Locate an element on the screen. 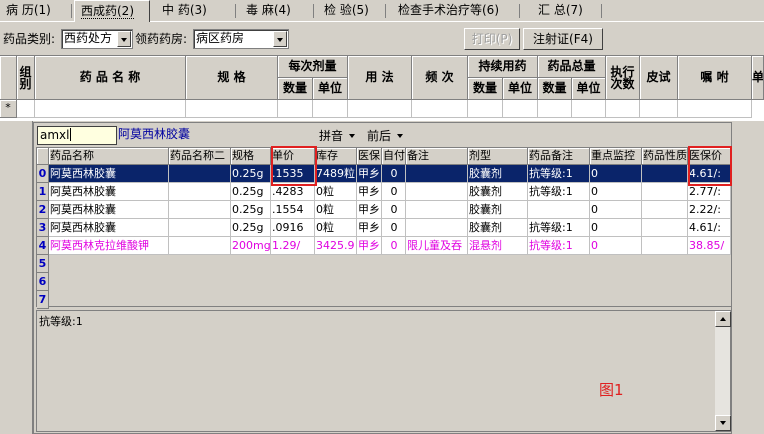 This screenshot has height=434, width=764. cell-total-unit is located at coordinates (589, 109).